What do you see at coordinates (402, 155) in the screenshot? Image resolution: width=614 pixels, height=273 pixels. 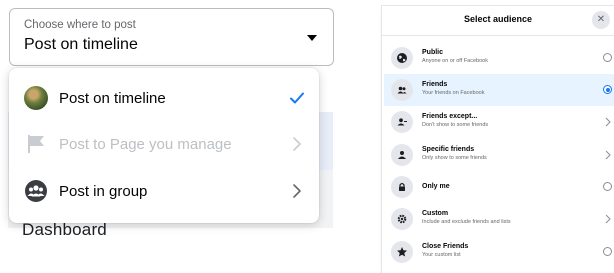 I see `person-icon` at bounding box center [402, 155].